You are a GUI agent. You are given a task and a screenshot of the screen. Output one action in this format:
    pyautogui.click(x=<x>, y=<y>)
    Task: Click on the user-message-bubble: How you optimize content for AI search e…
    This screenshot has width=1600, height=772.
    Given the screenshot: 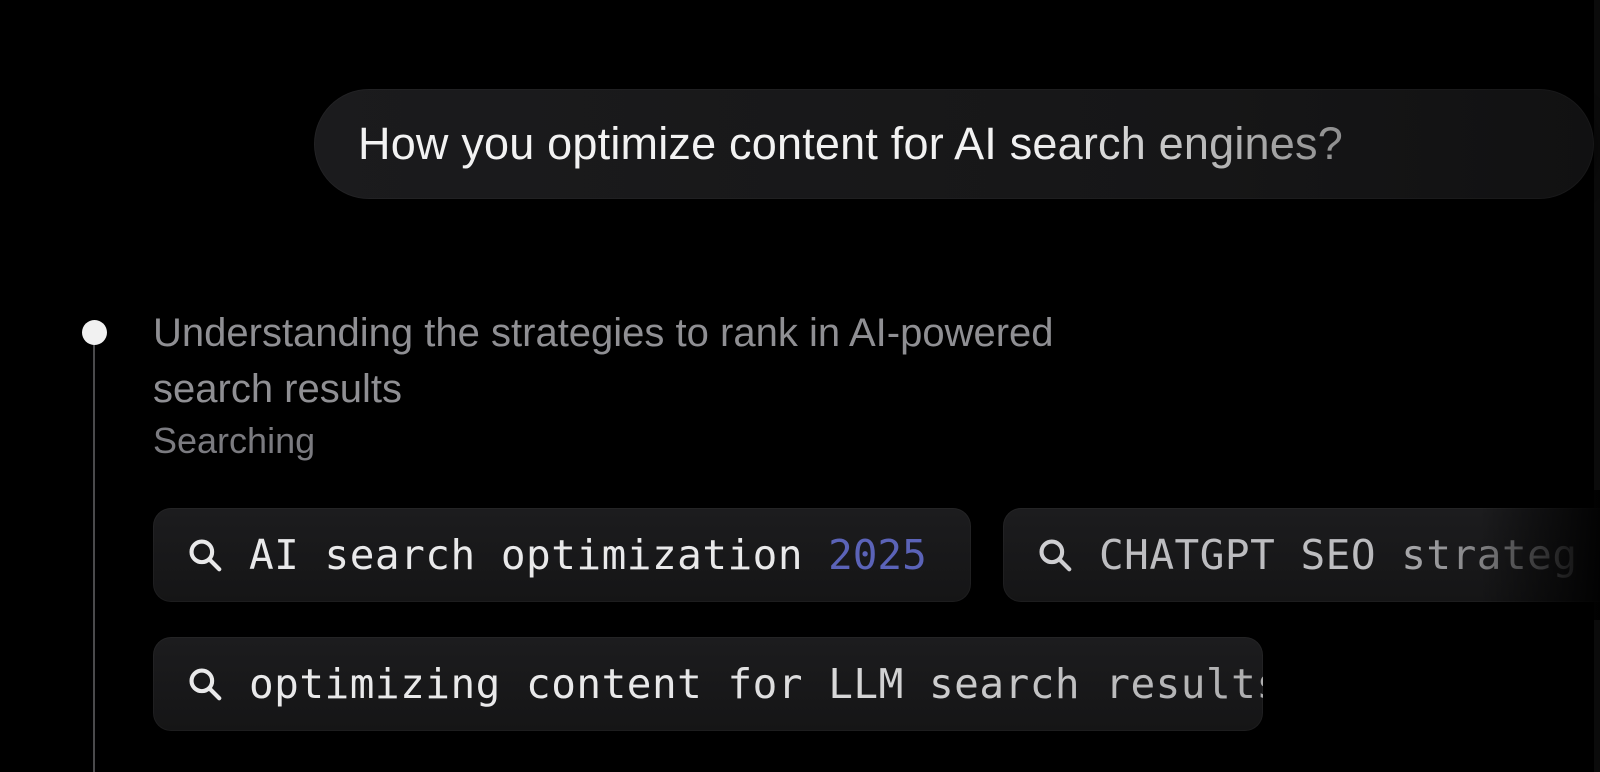 What is the action you would take?
    pyautogui.click(x=954, y=144)
    